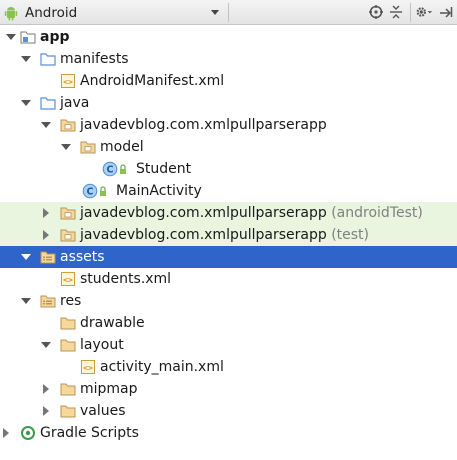 This screenshot has width=457, height=460. Describe the element at coordinates (228, 323) in the screenshot. I see `tree-node-drawable: drawable` at that location.